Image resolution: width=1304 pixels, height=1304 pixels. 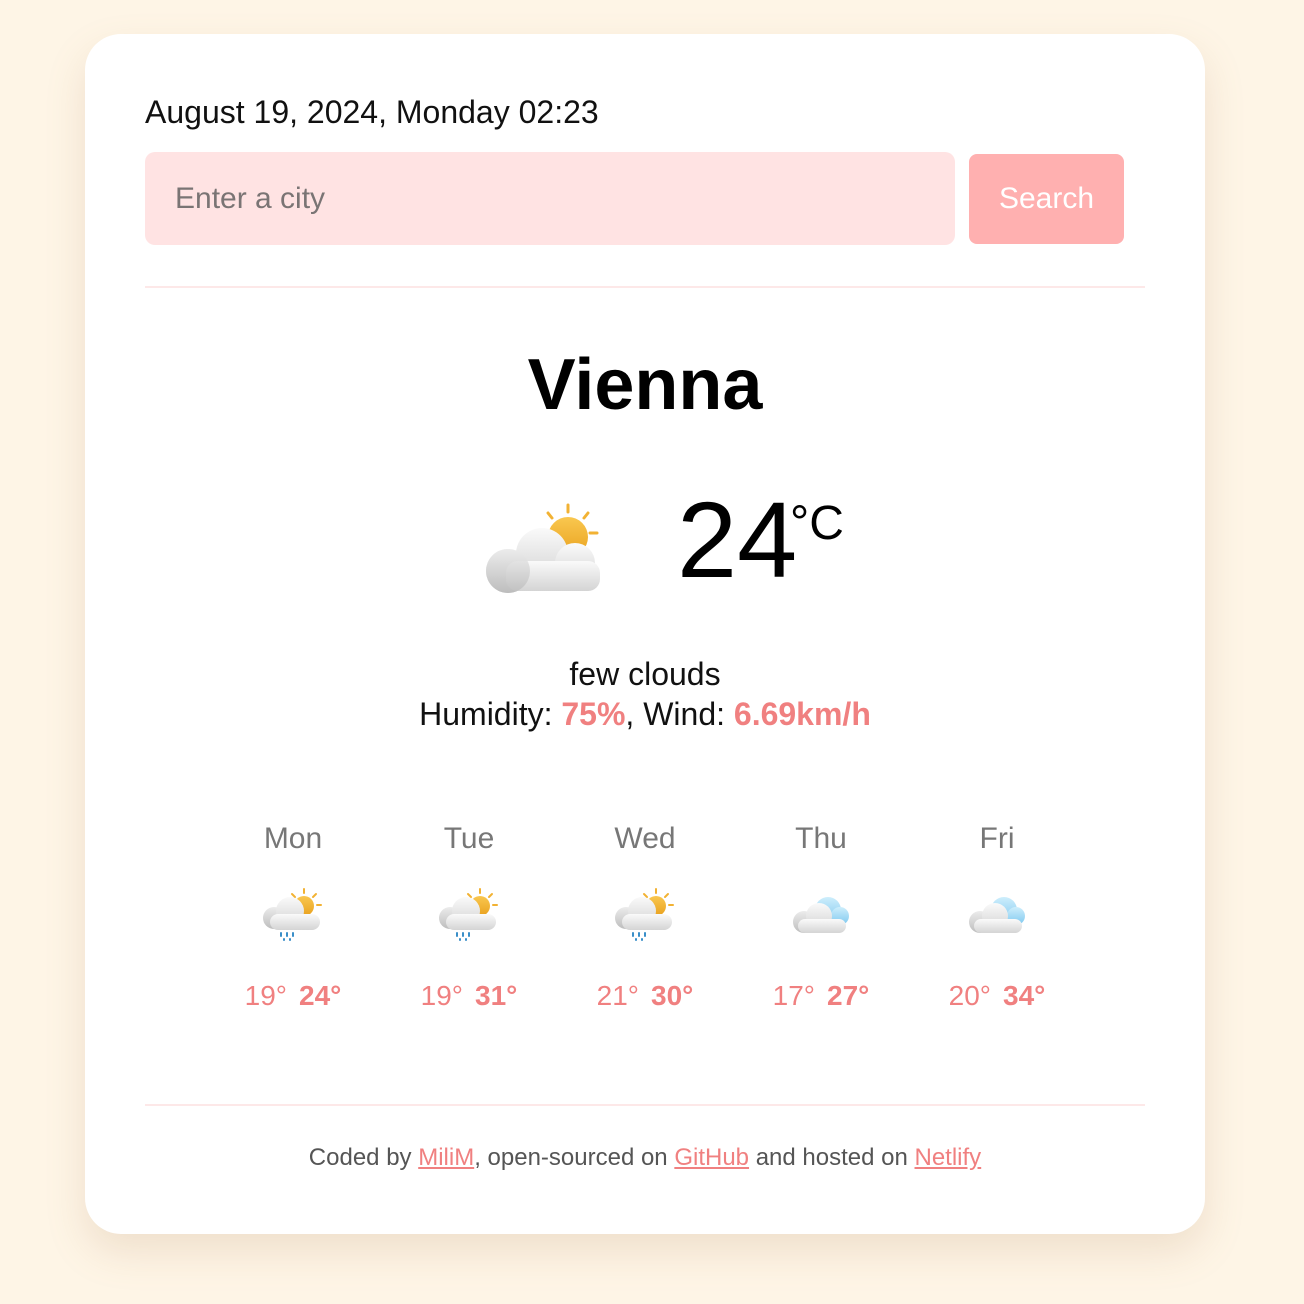 What do you see at coordinates (832, 1157) in the screenshot?
I see `footer-middle2: and hosted on` at bounding box center [832, 1157].